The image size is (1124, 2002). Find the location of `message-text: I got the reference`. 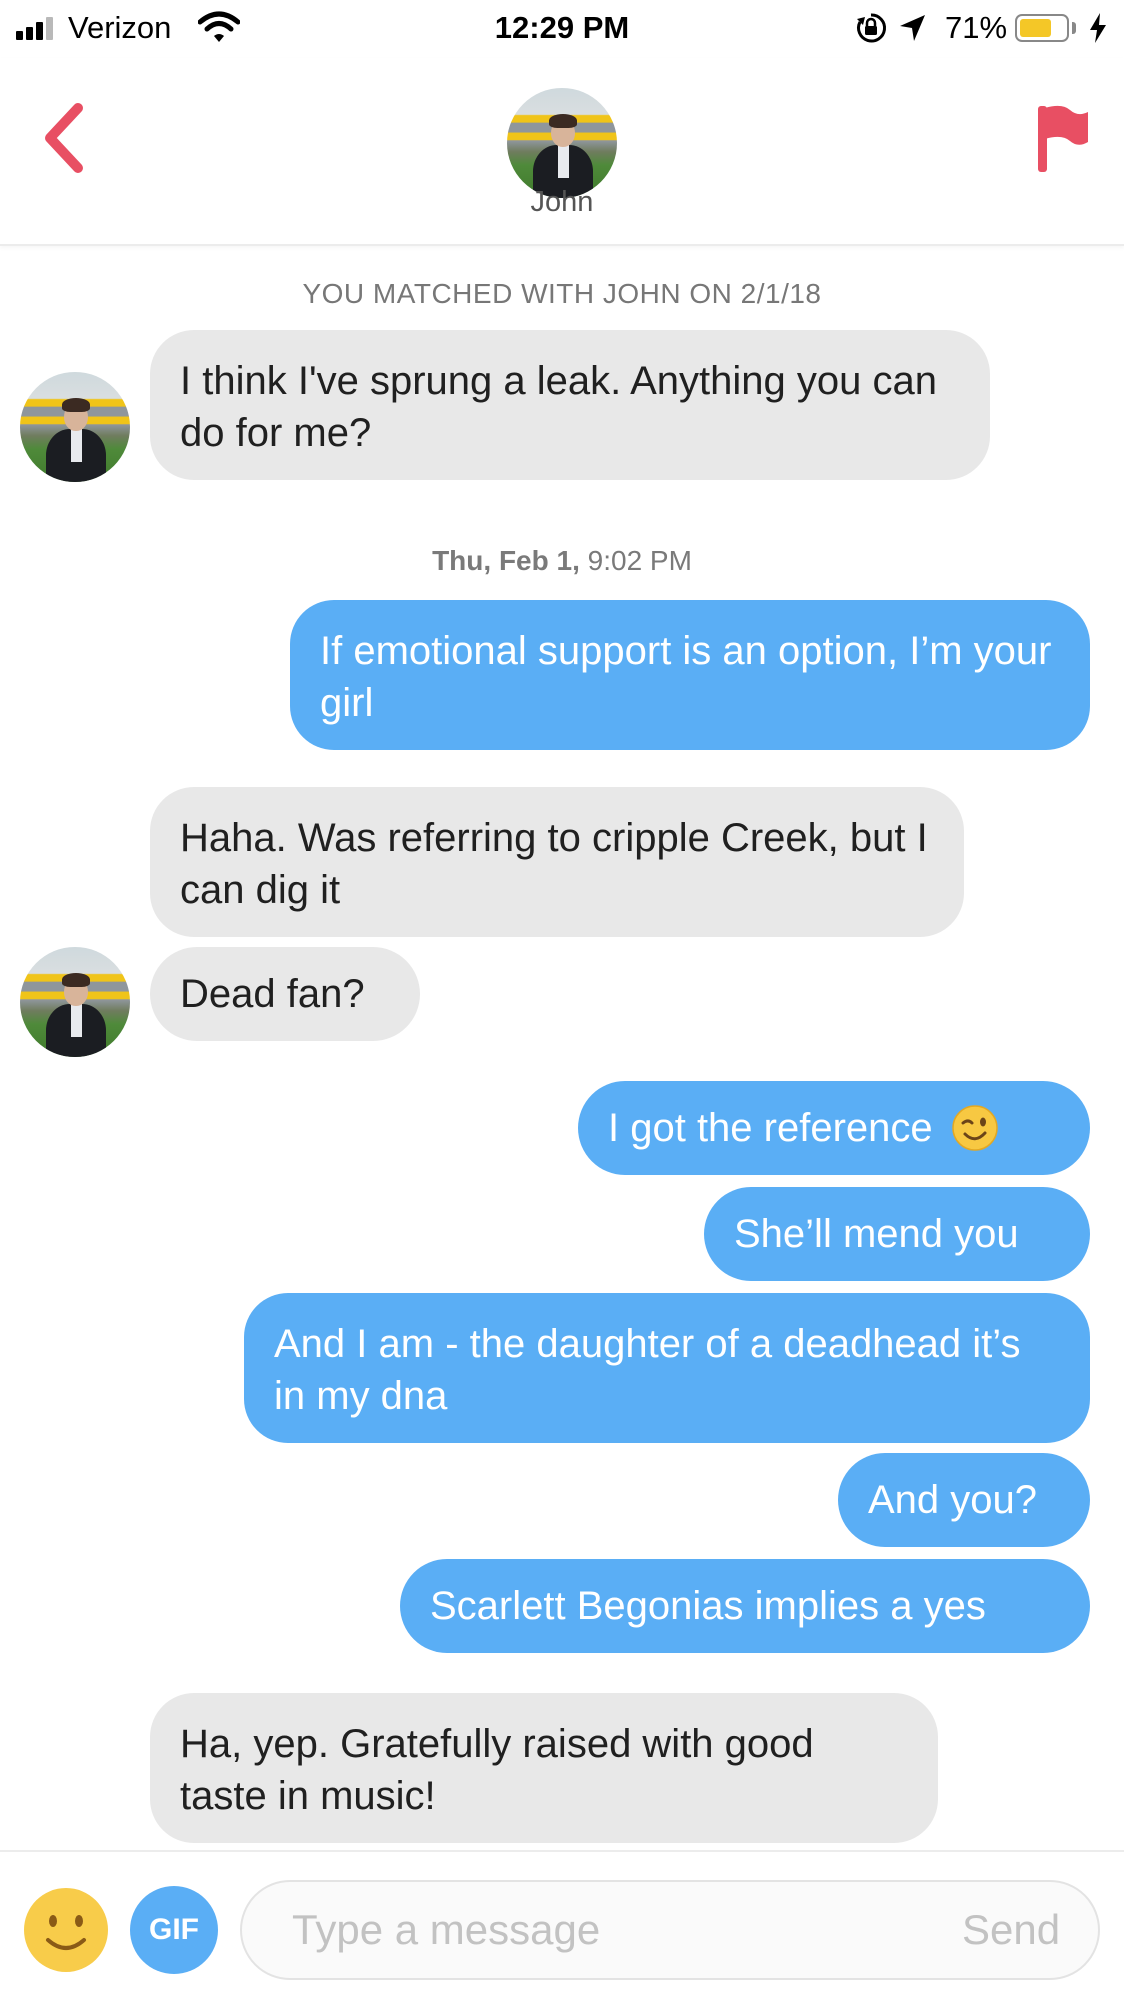

message-text: I got the reference is located at coordinates (770, 1128).